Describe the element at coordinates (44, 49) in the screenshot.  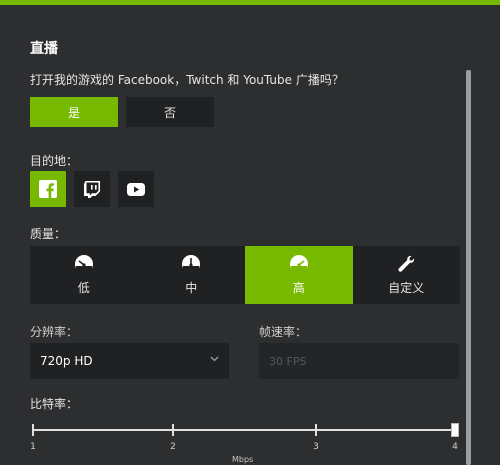
I see `page-title: 直播` at that location.